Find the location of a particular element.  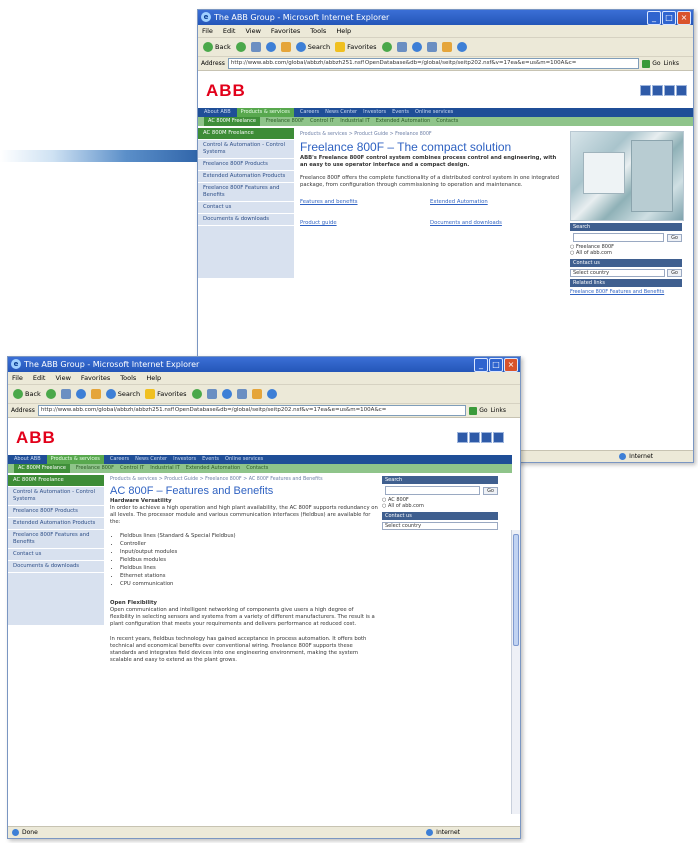

link-features: Features and benefits is located at coordinates (365, 202).